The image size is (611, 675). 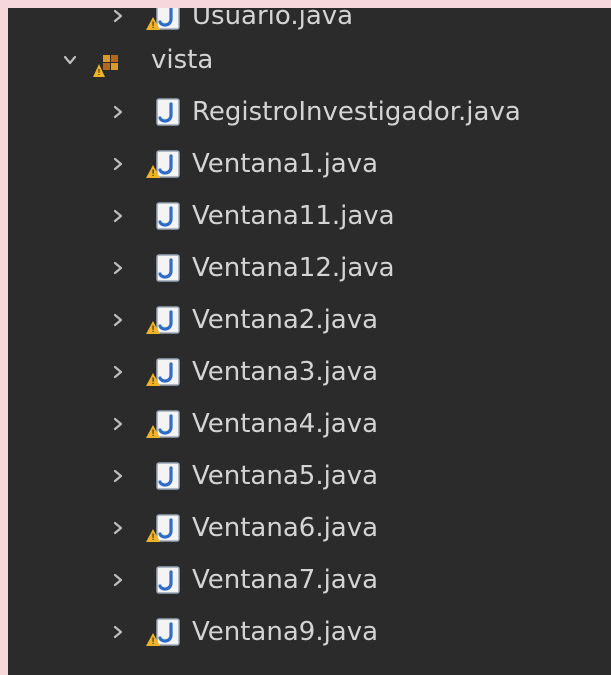 I want to click on tree-item-10: ! Ventana9.java, so click(x=309, y=632).